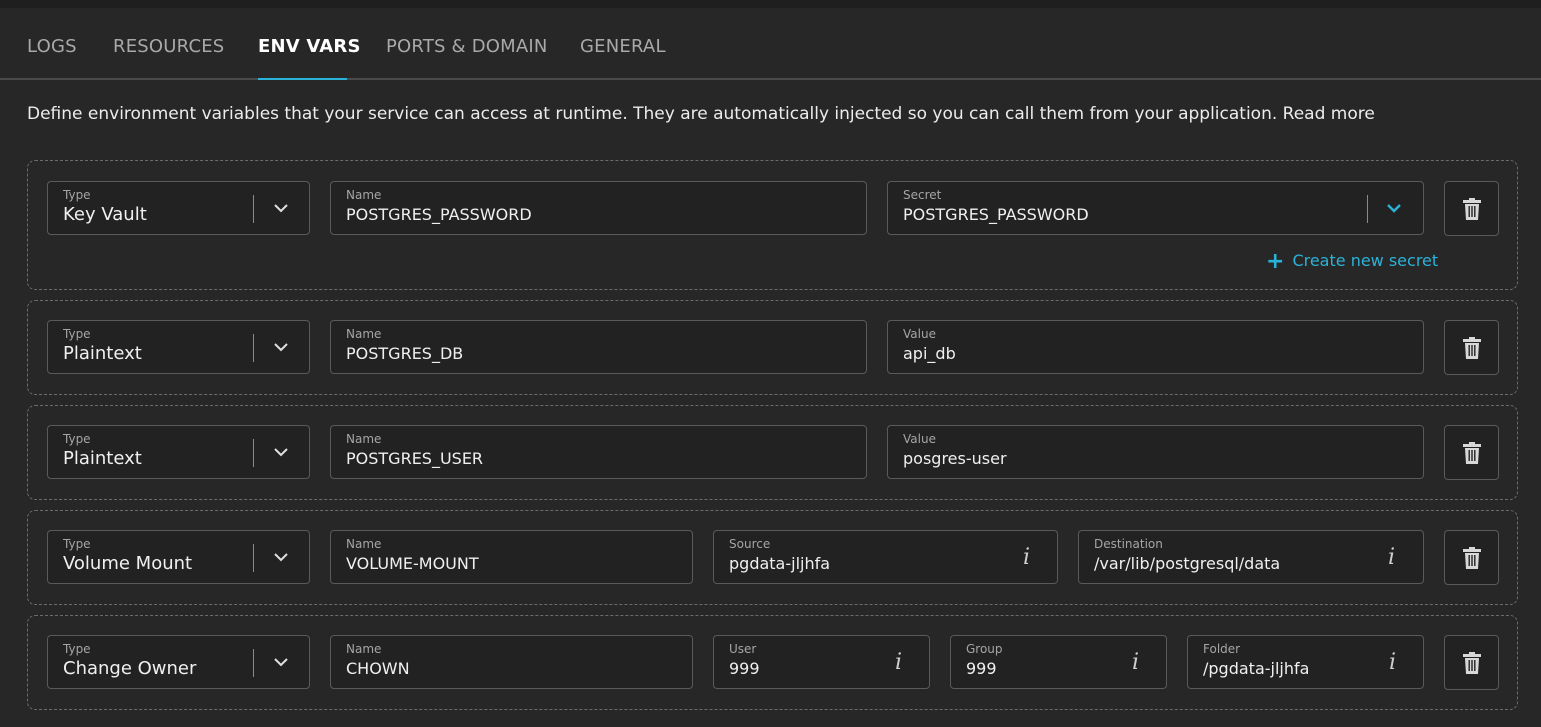  I want to click on secret-select: Secret POSTGRES_PASSWORD, so click(1155, 208).